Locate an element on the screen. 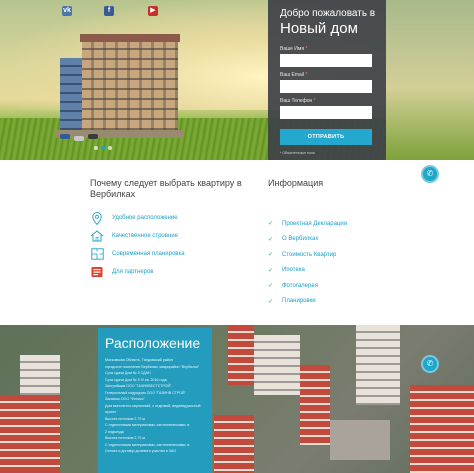 This screenshot has height=473, width=474. youtube-icon: ▶ is located at coordinates (153, 11).